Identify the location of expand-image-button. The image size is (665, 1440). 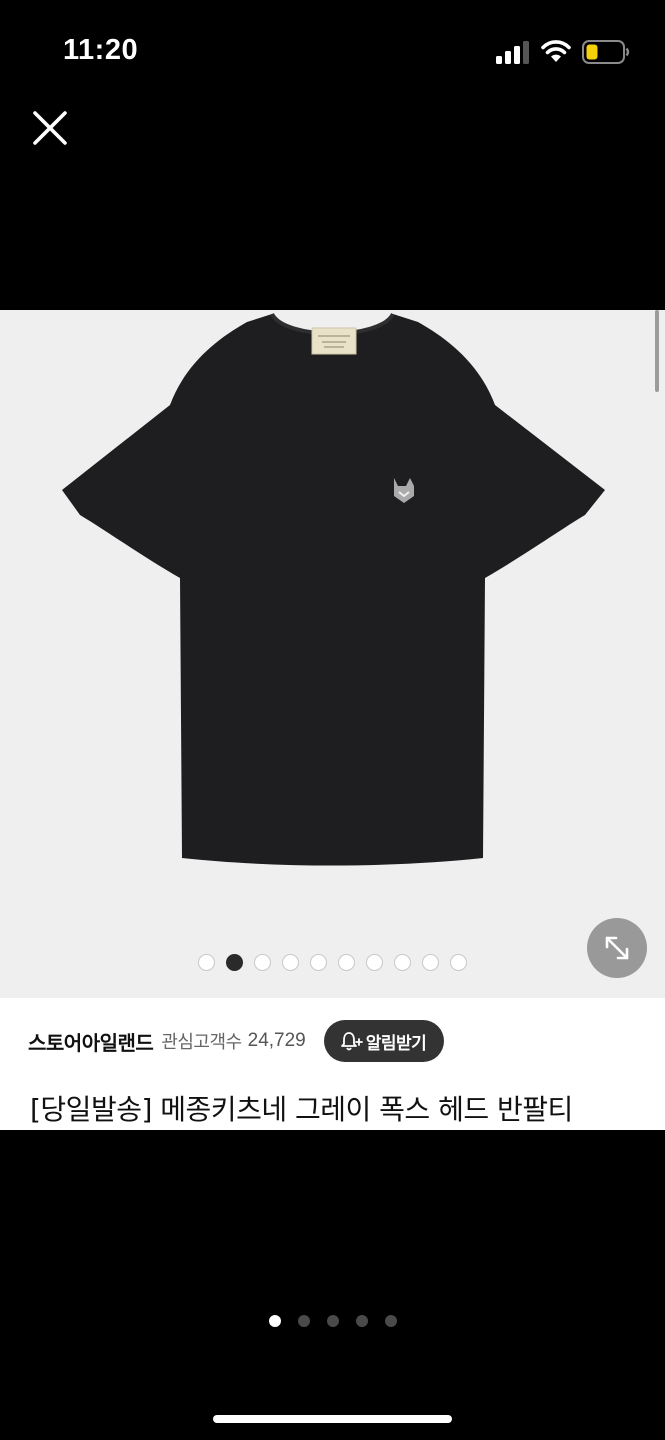
(617, 948).